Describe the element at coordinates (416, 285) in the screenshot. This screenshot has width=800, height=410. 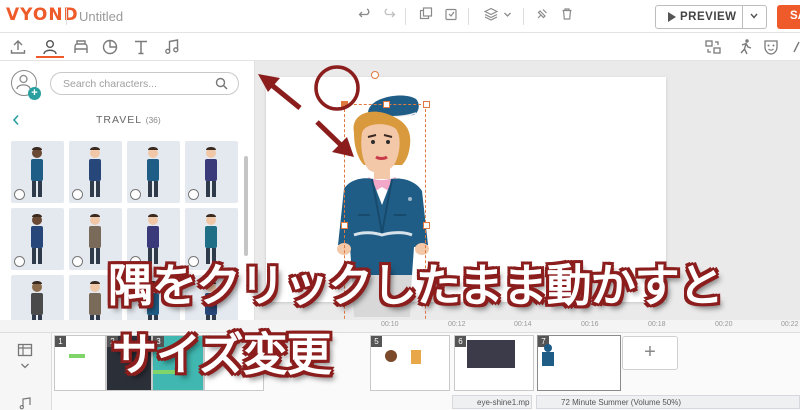
I see `caption-line-1: 隅をクリックしたまま動かすと` at that location.